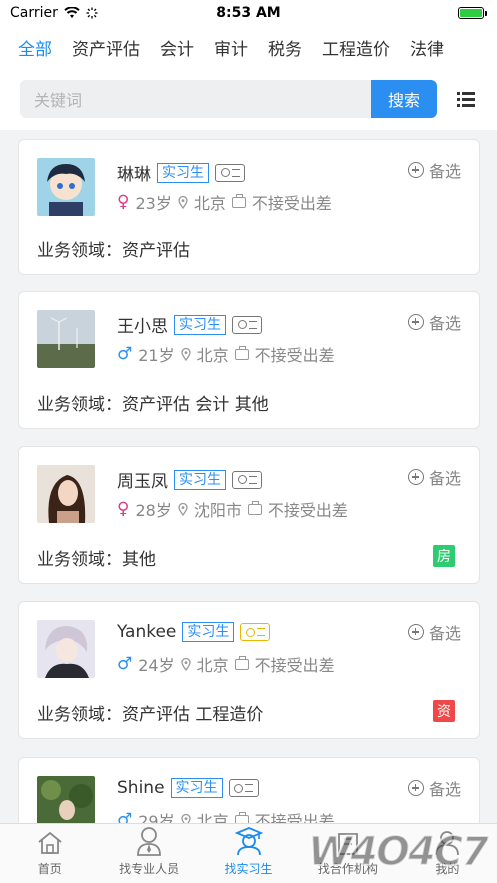 The height and width of the screenshot is (883, 497). Describe the element at coordinates (156, 355) in the screenshot. I see `intern-age: 21岁` at that location.